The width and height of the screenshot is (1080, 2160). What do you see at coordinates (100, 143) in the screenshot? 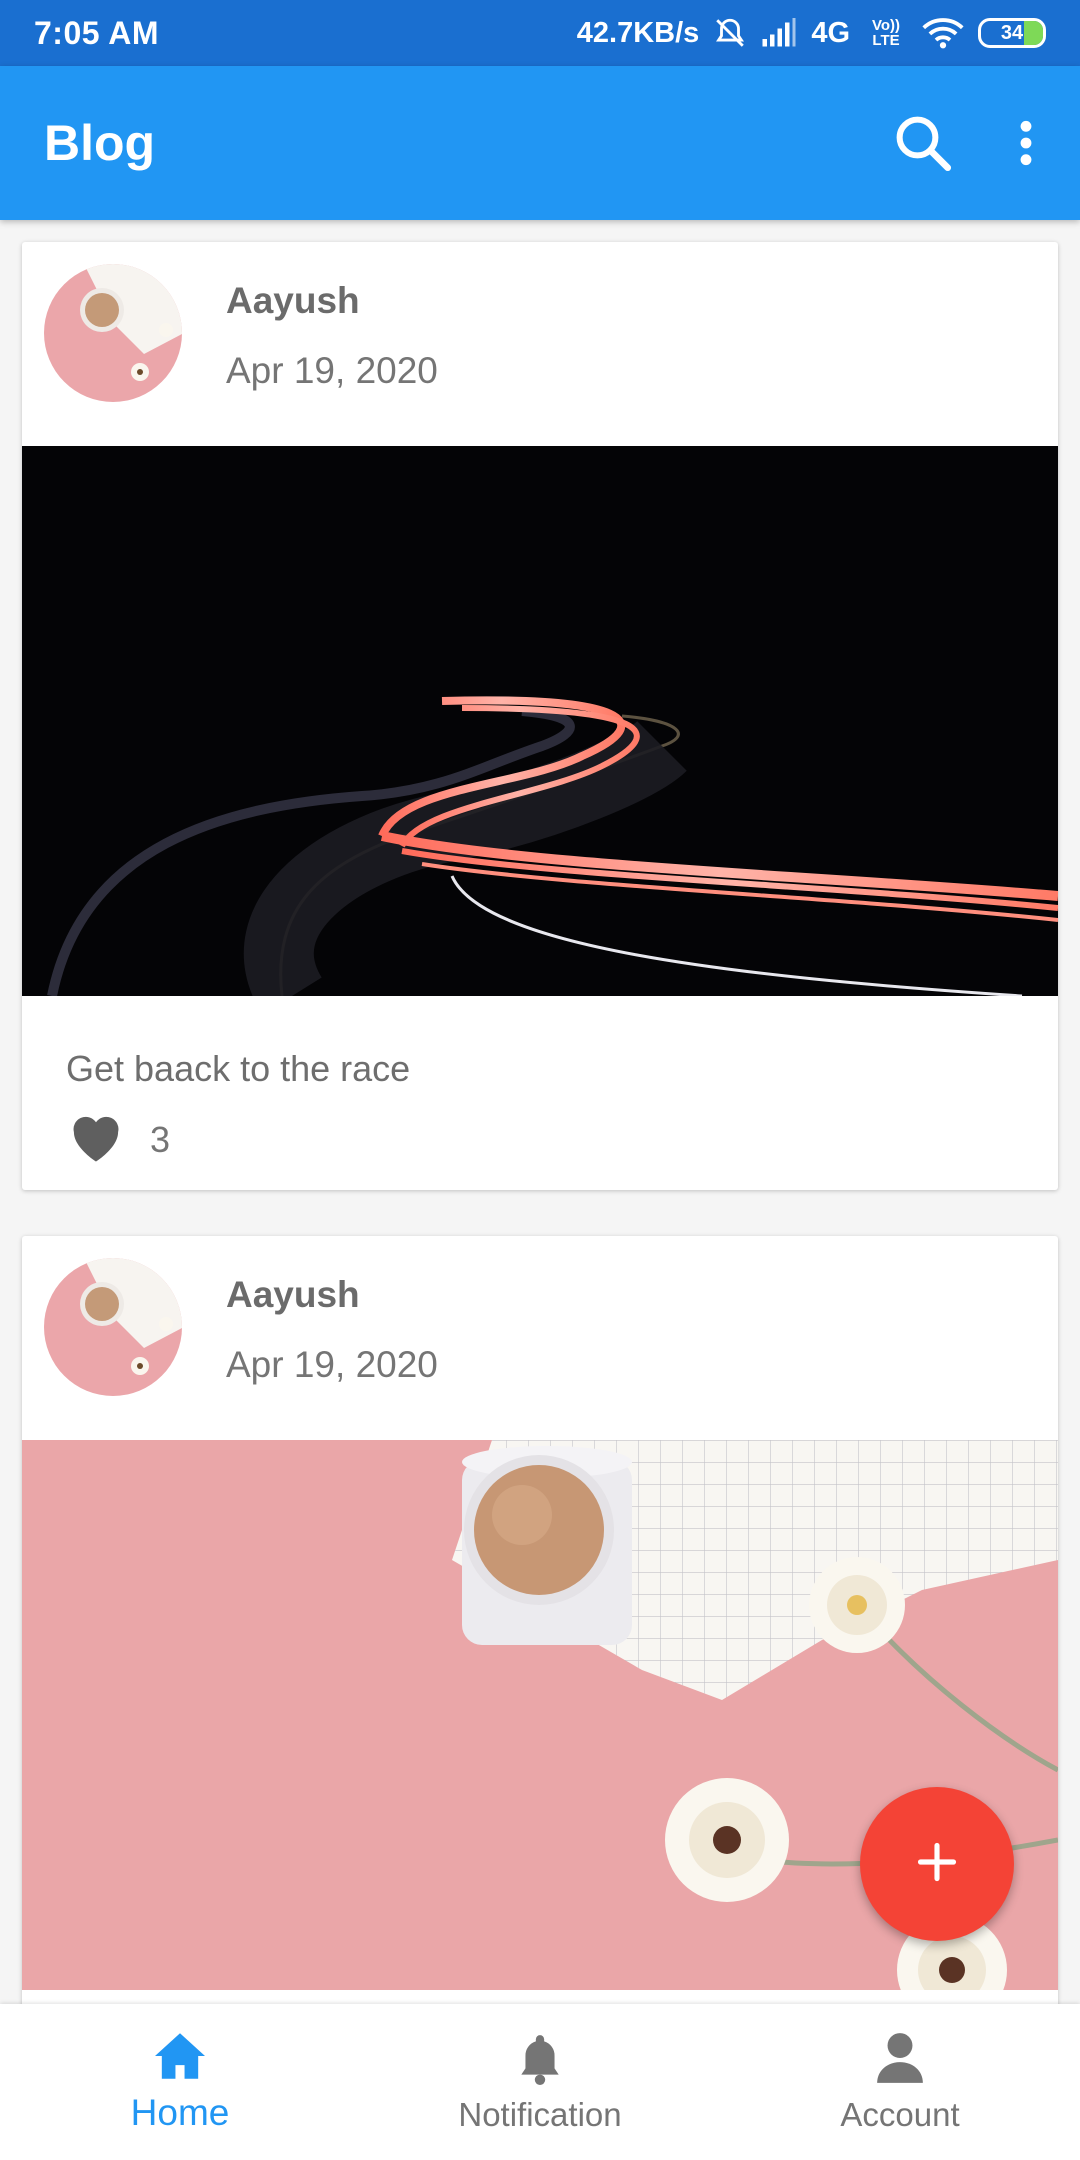
I see `page-title: Blog` at bounding box center [100, 143].